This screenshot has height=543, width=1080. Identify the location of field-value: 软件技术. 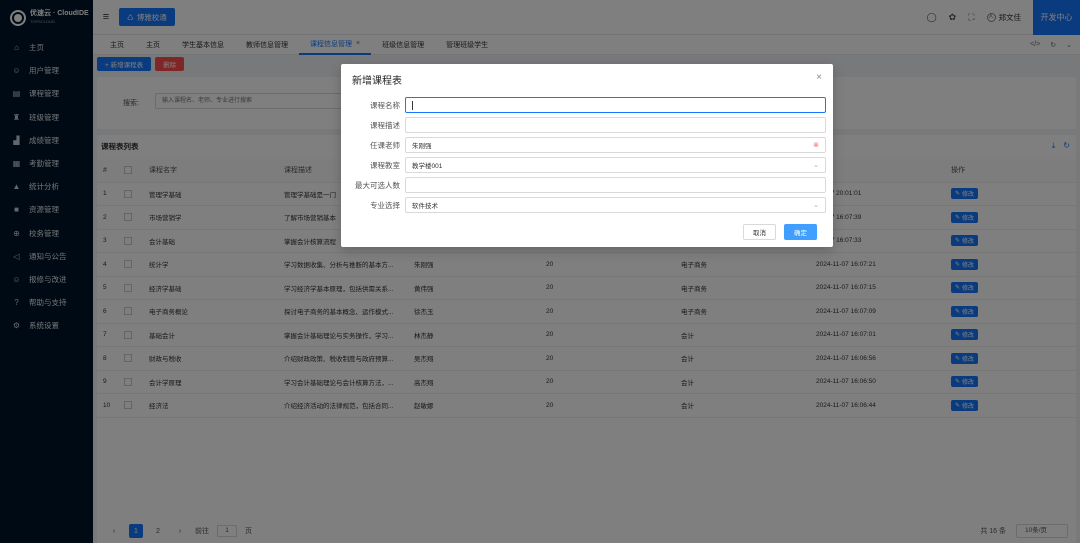
(425, 206).